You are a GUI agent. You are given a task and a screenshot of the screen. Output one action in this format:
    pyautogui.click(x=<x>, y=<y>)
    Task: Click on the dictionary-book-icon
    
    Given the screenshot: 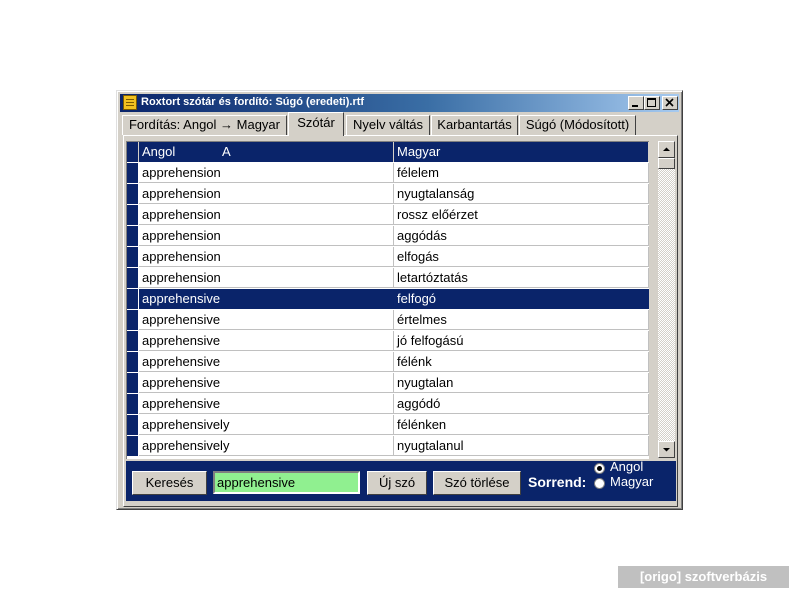 What is the action you would take?
    pyautogui.click(x=130, y=102)
    